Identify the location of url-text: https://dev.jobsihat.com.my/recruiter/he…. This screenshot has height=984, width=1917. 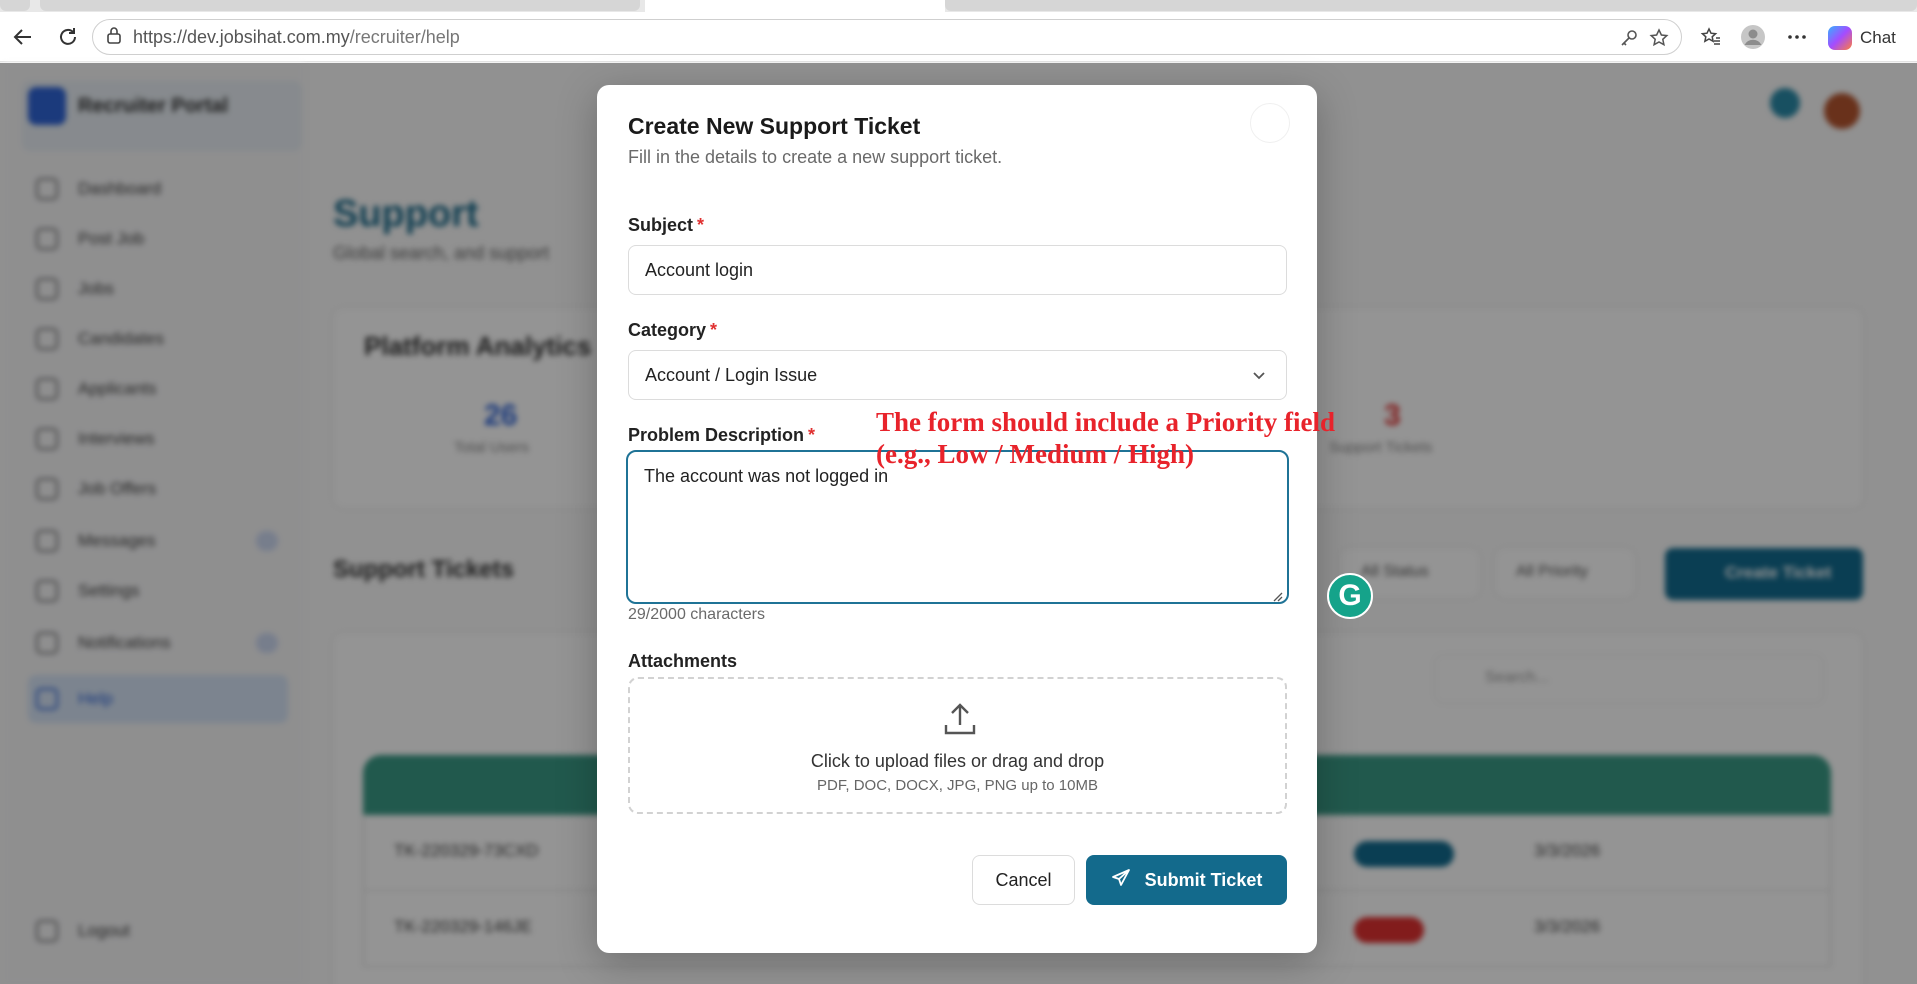
(296, 37).